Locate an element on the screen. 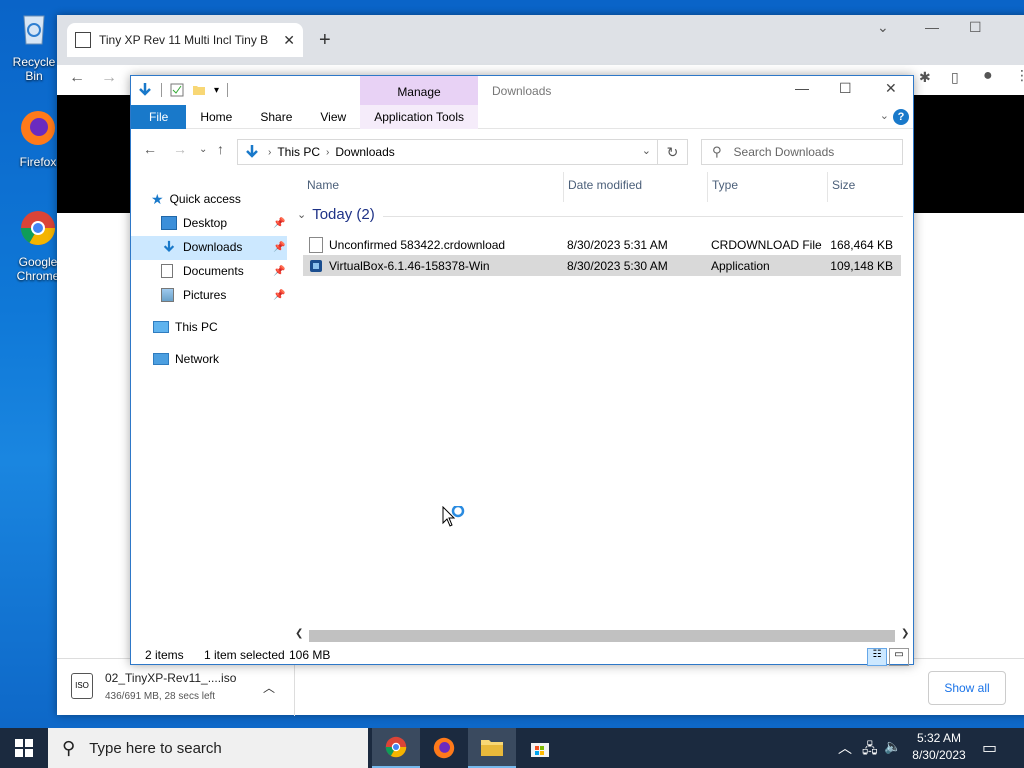 Image resolution: width=1024 pixels, height=768 pixels. horizontal-scrollbar: ❮ ❯ is located at coordinates (605, 636).